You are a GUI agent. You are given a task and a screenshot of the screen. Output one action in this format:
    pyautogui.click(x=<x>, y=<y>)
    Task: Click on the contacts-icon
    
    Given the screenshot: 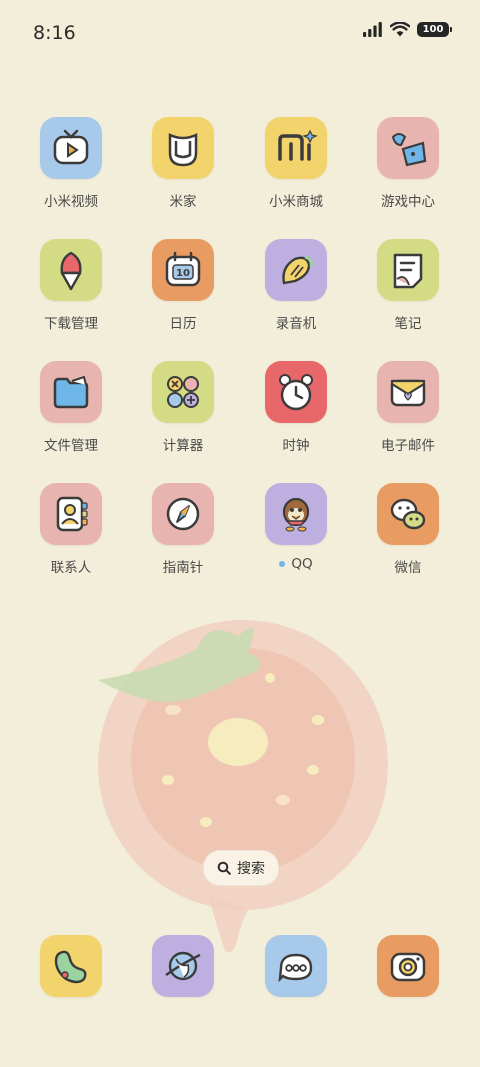 What is the action you would take?
    pyautogui.click(x=71, y=514)
    